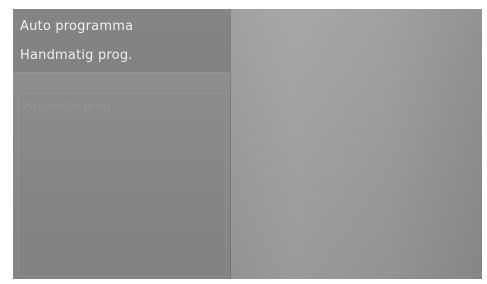 The height and width of the screenshot is (284, 487). Describe the element at coordinates (76, 27) in the screenshot. I see `menu-item-auto-program: Auto programma` at that location.